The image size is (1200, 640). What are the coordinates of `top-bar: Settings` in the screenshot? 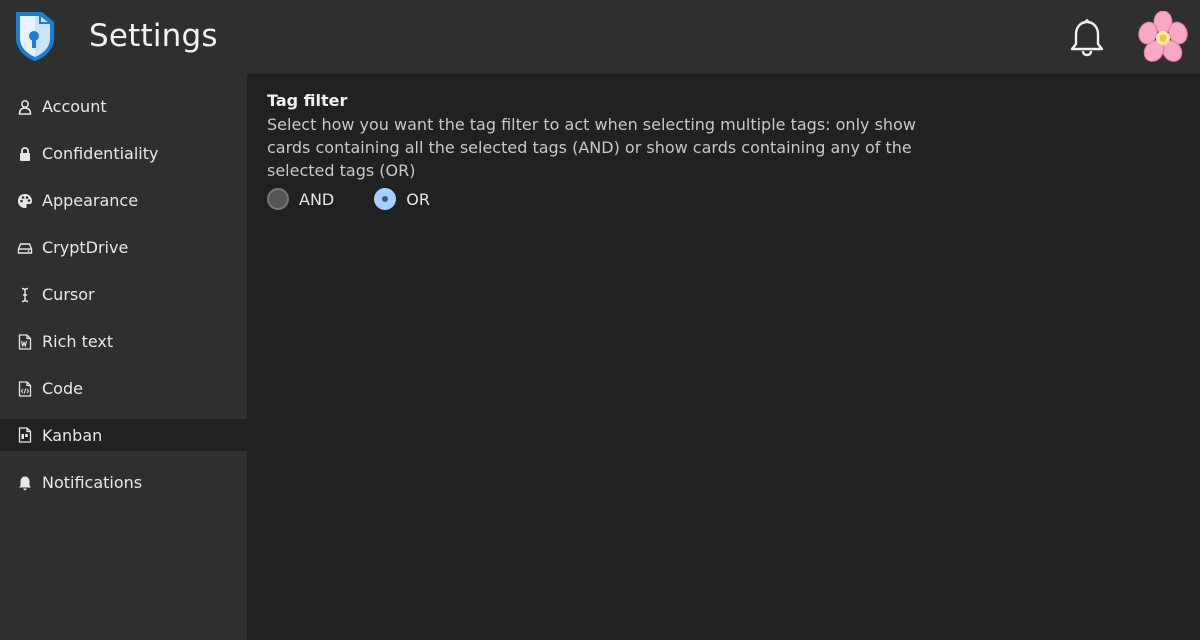 It's located at (600, 37).